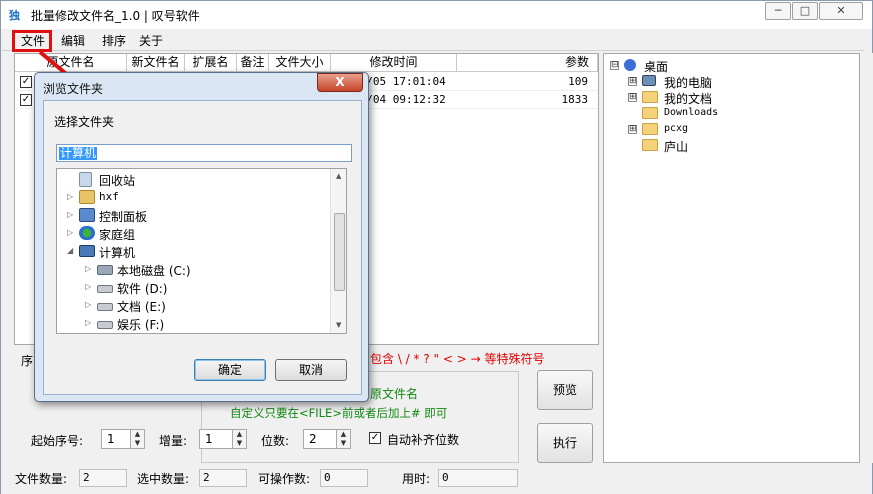 This screenshot has height=494, width=873. Describe the element at coordinates (84, 122) in the screenshot. I see `dialog-prompt: 选择文件夹` at that location.